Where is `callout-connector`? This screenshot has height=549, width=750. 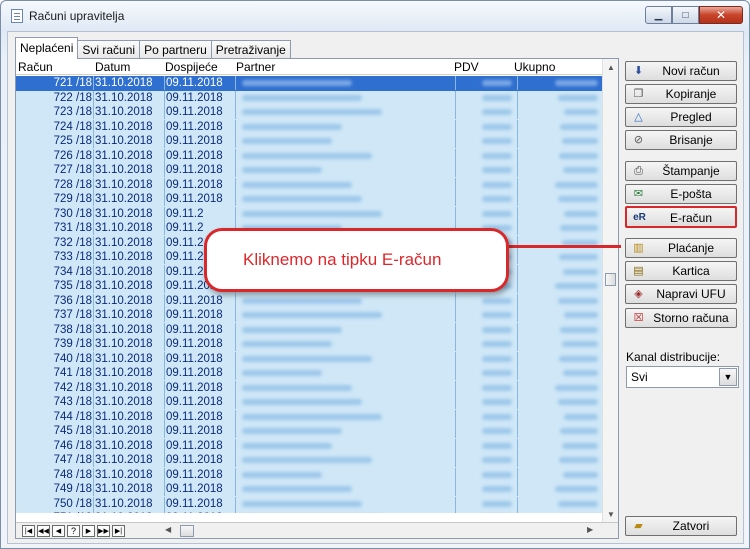
callout-connector is located at coordinates (565, 246).